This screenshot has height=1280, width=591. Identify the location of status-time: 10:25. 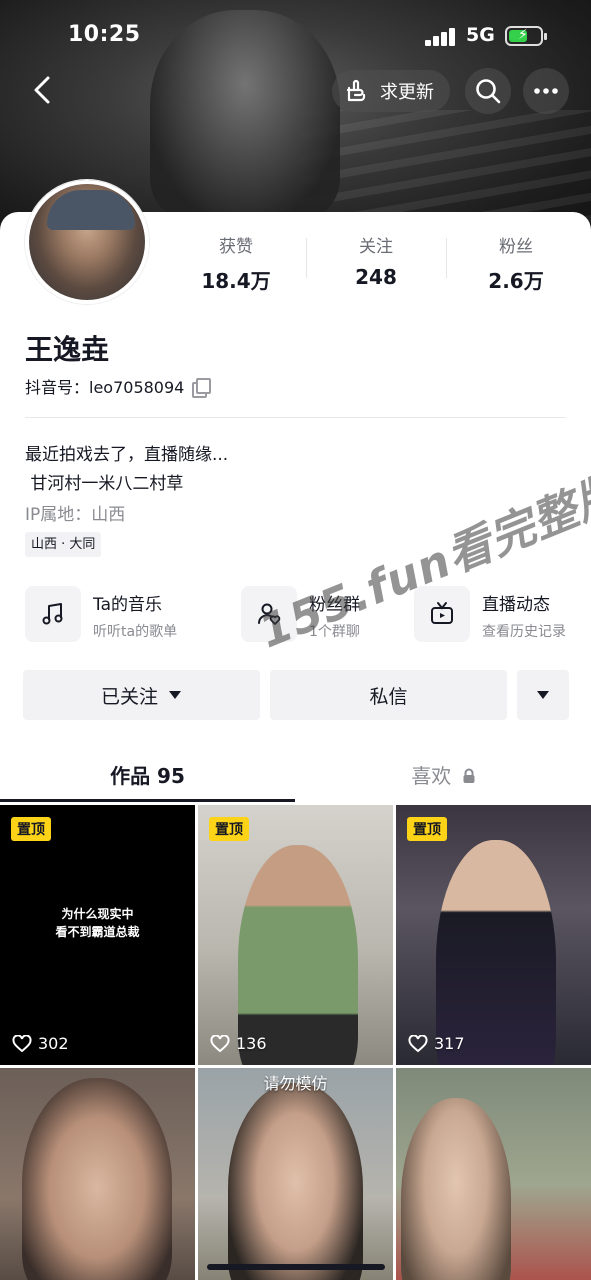
(104, 34).